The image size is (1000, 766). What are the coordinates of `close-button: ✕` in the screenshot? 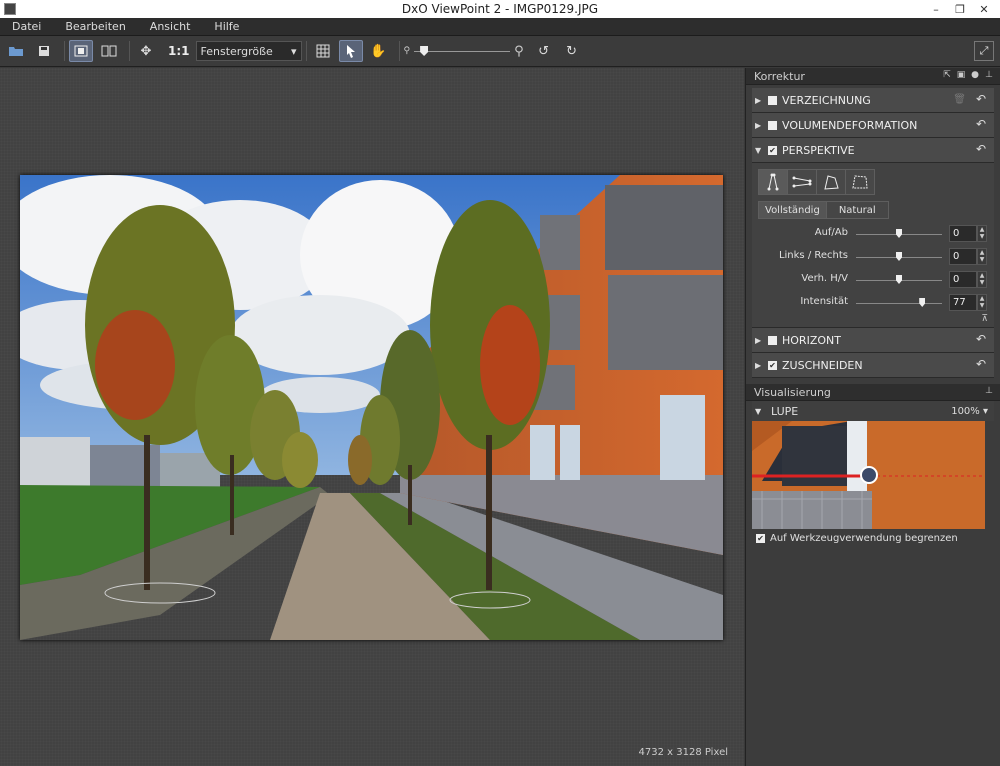 It's located at (984, 9).